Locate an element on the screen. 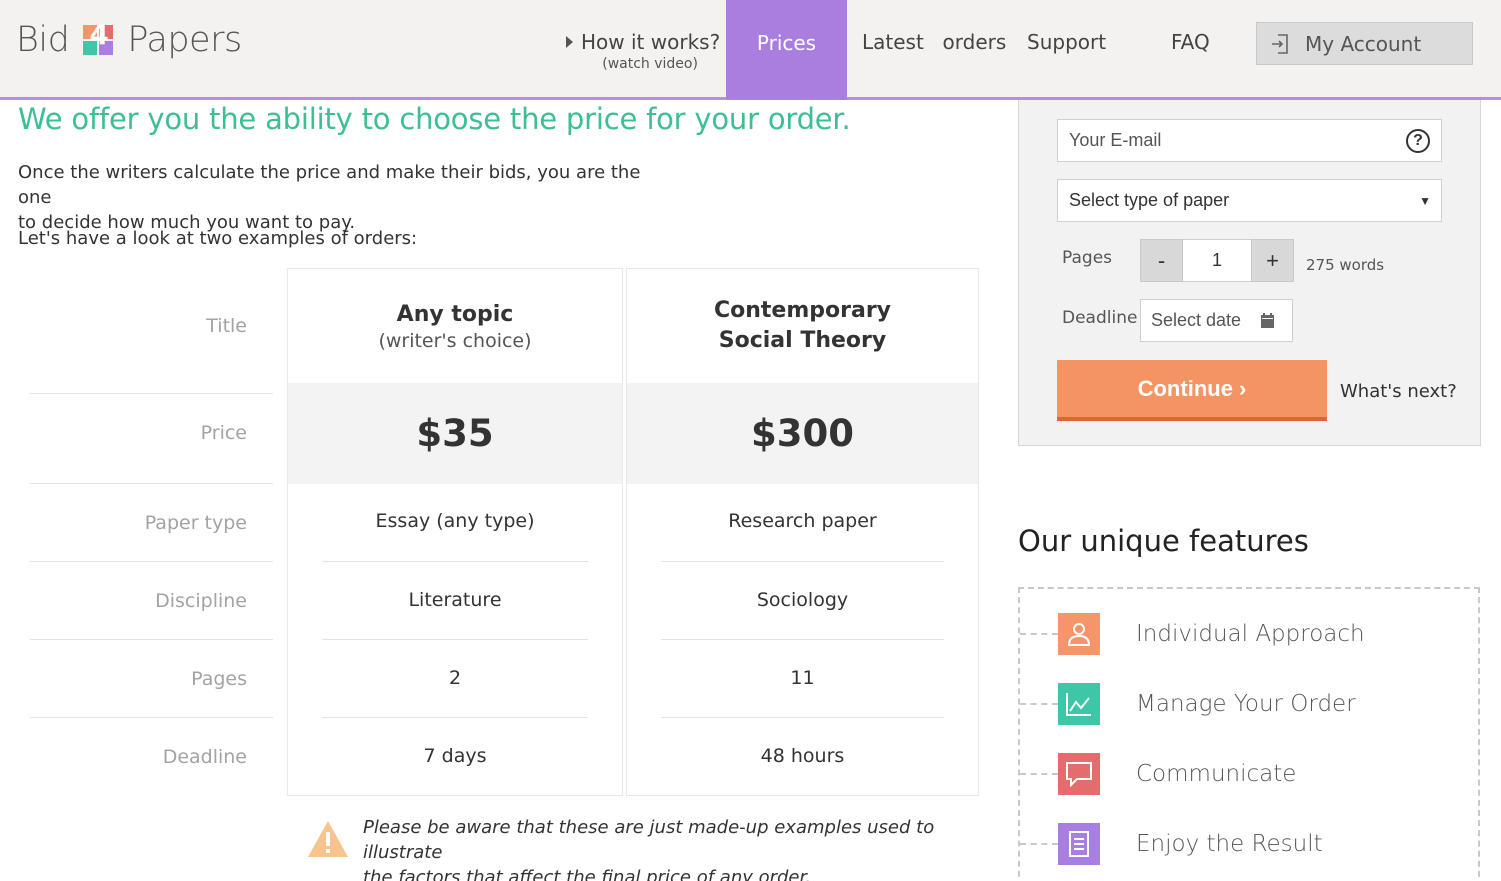  logo: Bid 4 Papers is located at coordinates (129, 40).